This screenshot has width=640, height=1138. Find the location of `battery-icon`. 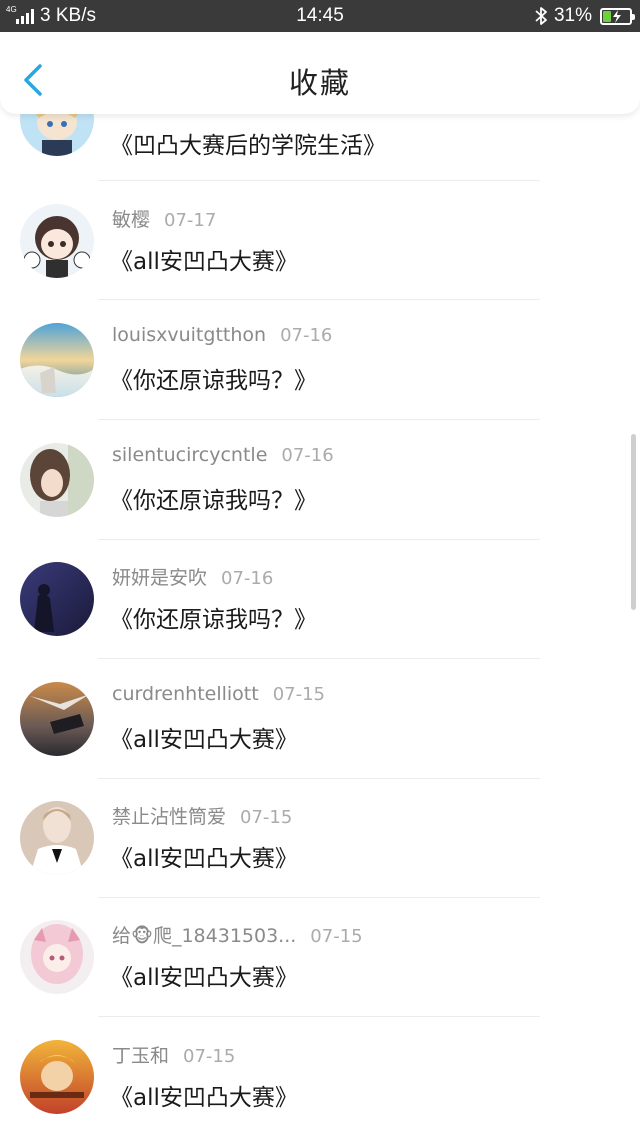

battery-icon is located at coordinates (617, 16).